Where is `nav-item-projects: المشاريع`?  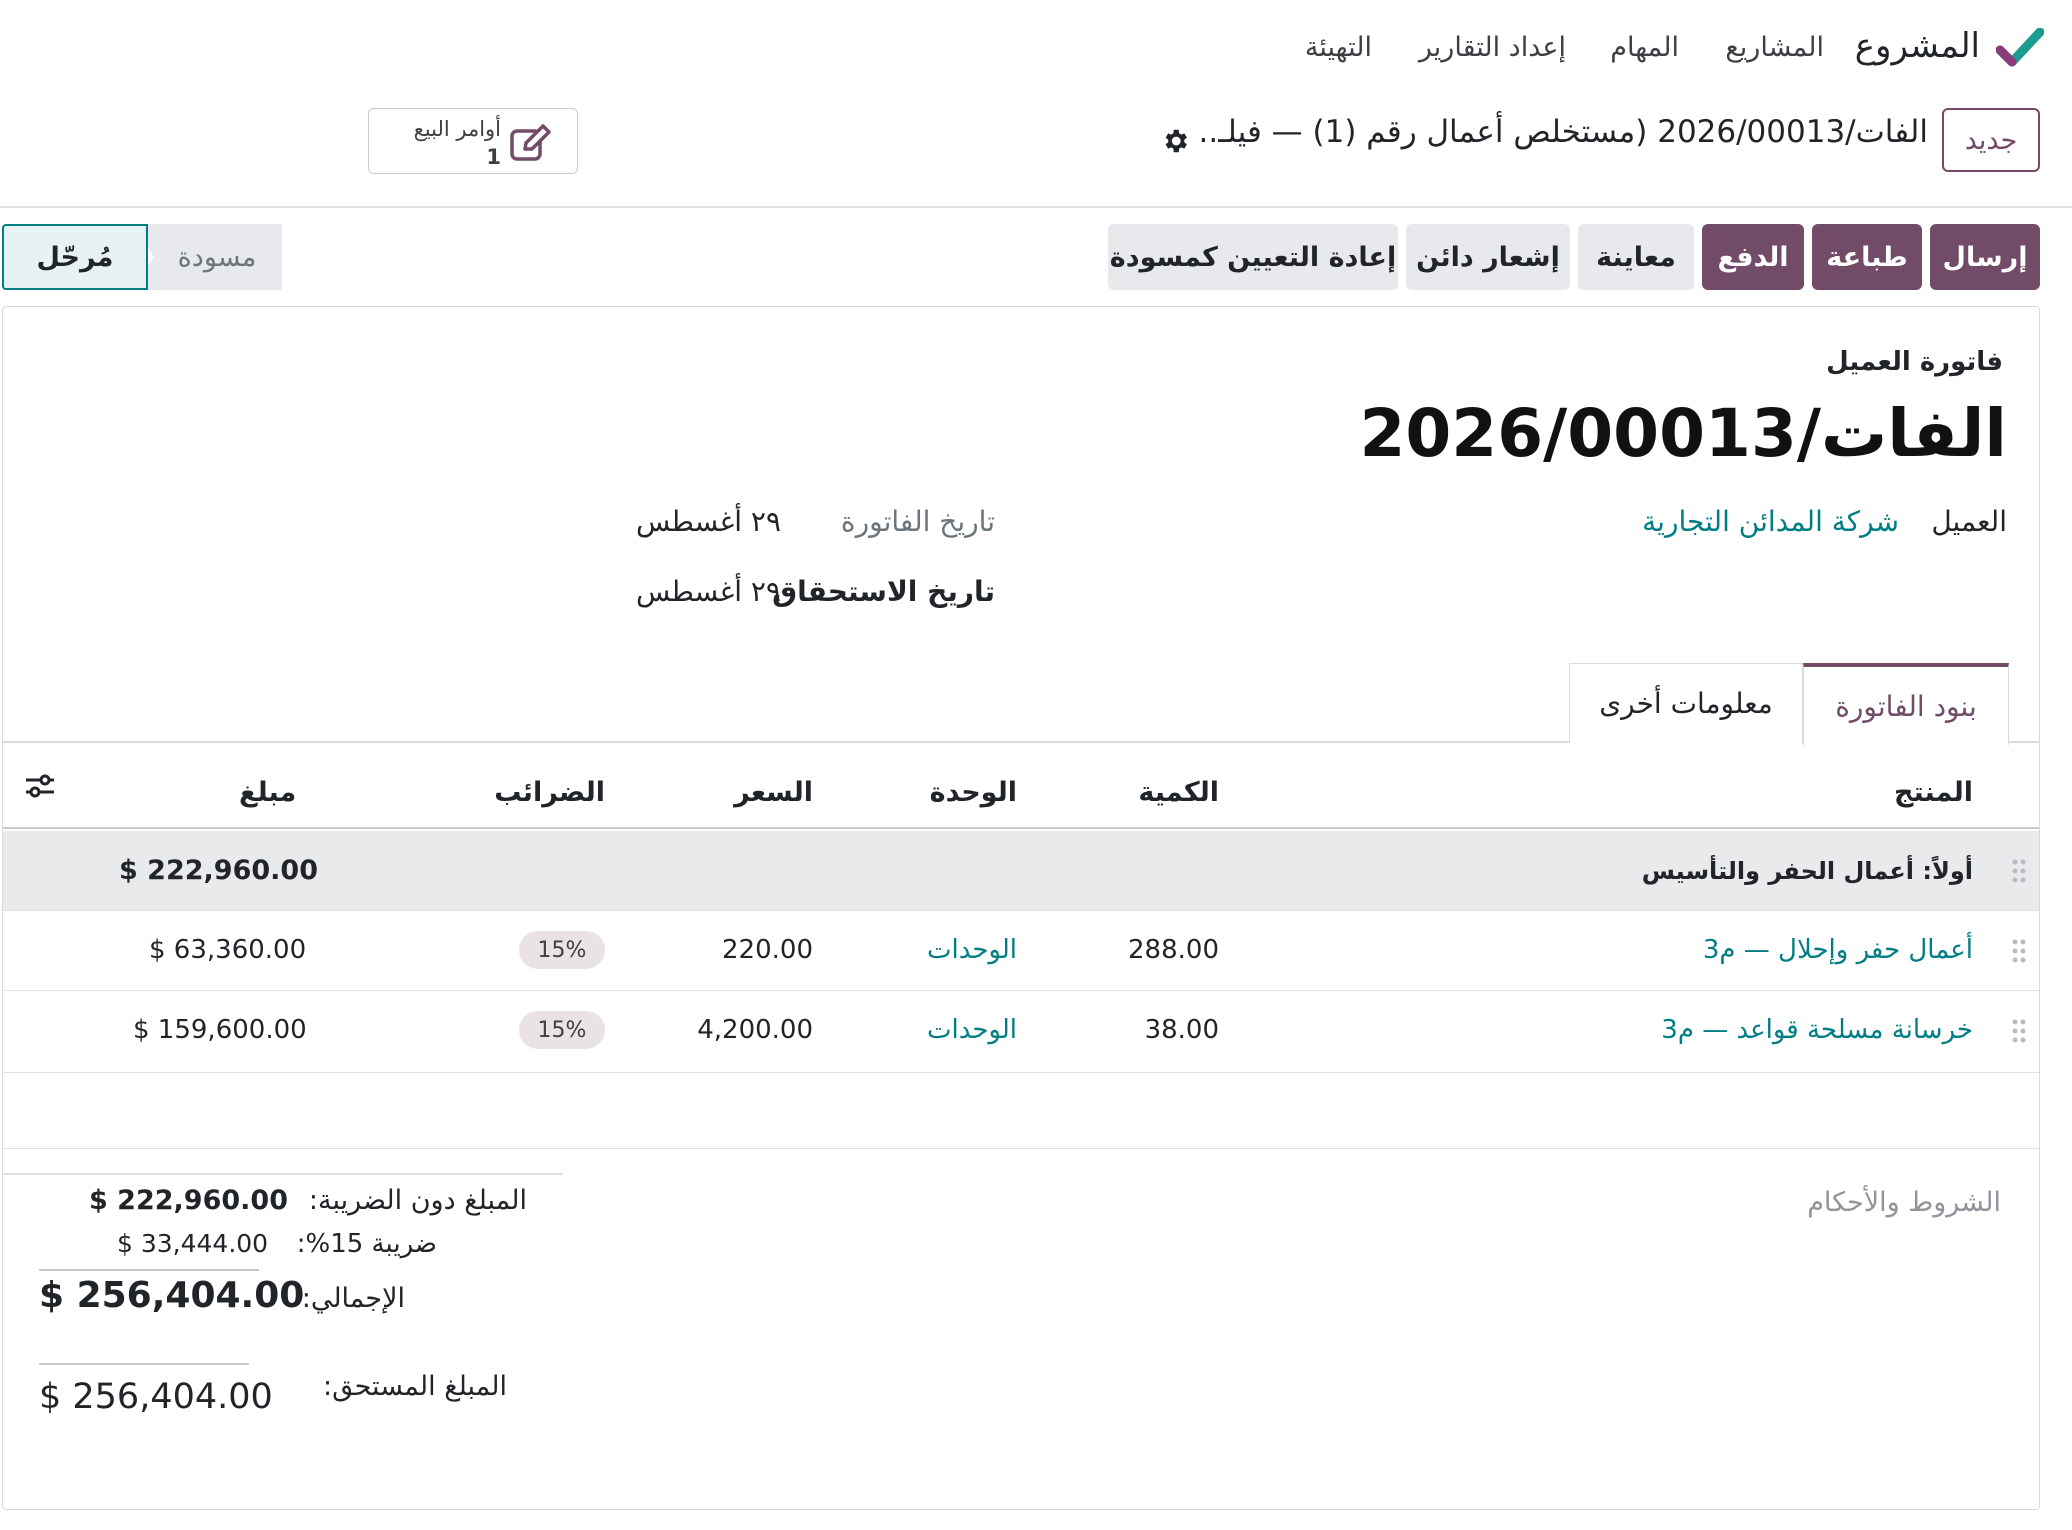
nav-item-projects: المشاريع is located at coordinates (1774, 47).